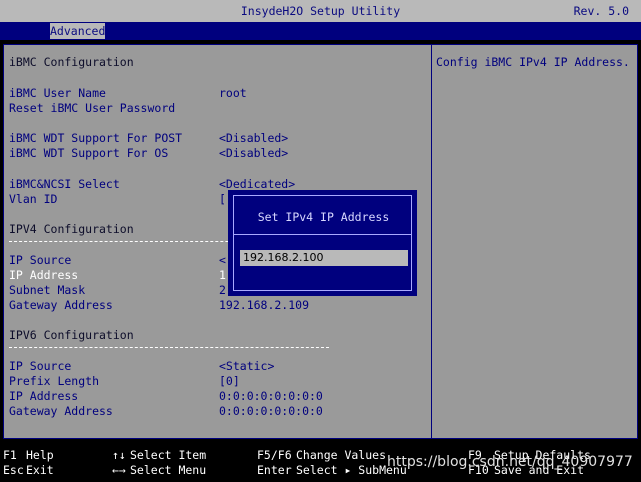  What do you see at coordinates (168, 470) in the screenshot?
I see `key-leftright-label: Select Menu` at bounding box center [168, 470].